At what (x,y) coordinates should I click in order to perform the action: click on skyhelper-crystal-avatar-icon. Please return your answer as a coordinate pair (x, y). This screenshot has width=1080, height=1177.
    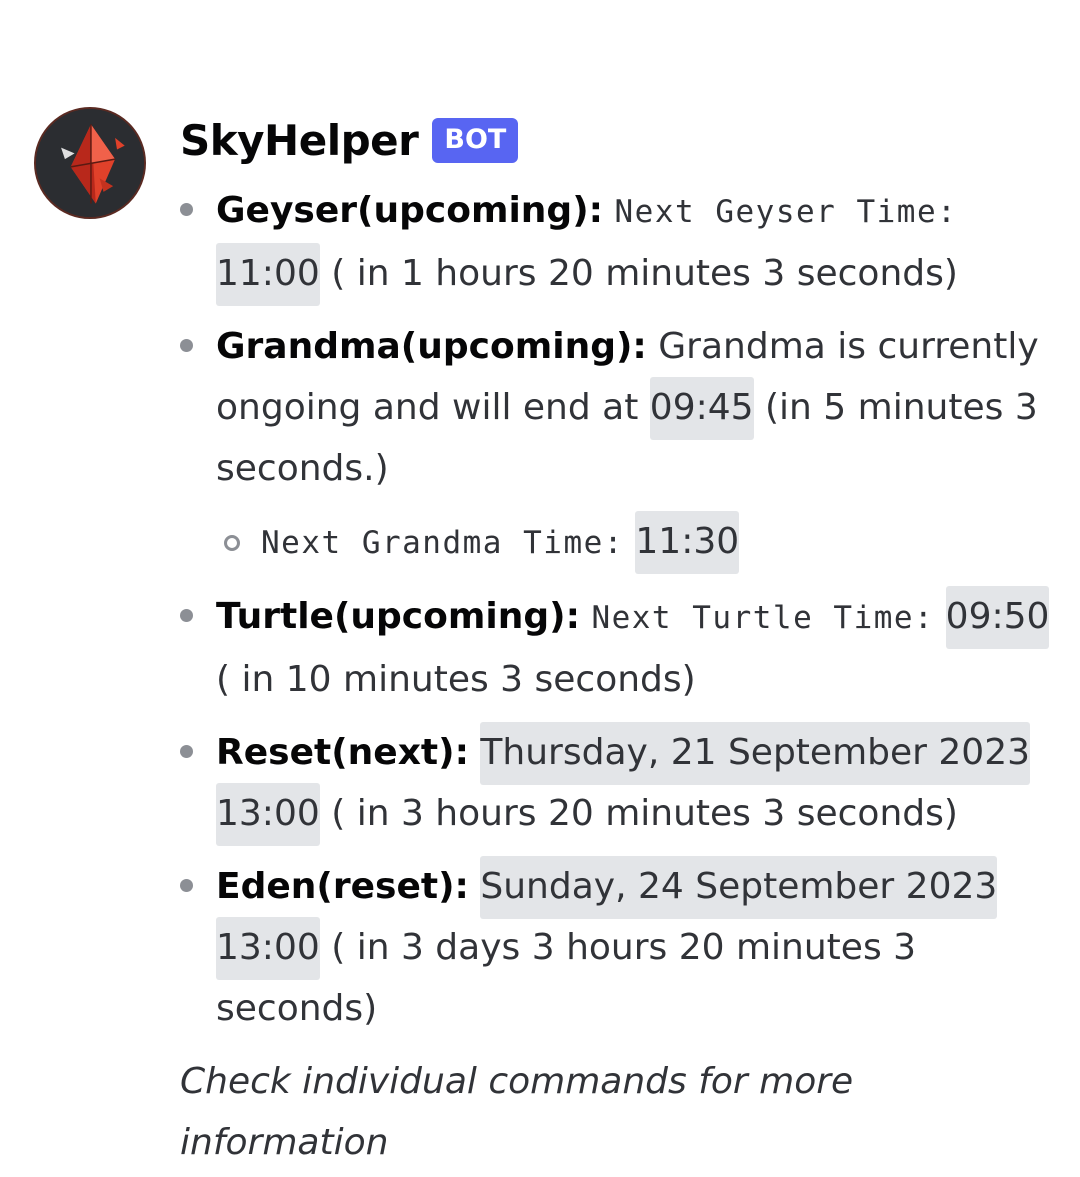
    Looking at the image, I should click on (90, 163).